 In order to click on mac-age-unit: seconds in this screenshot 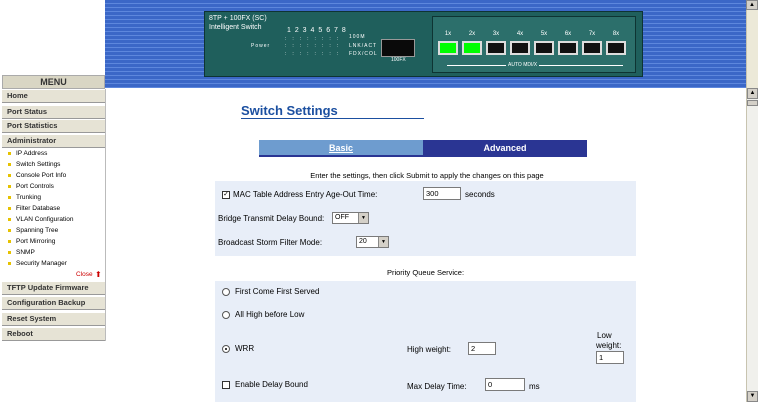, I will do `click(480, 194)`.